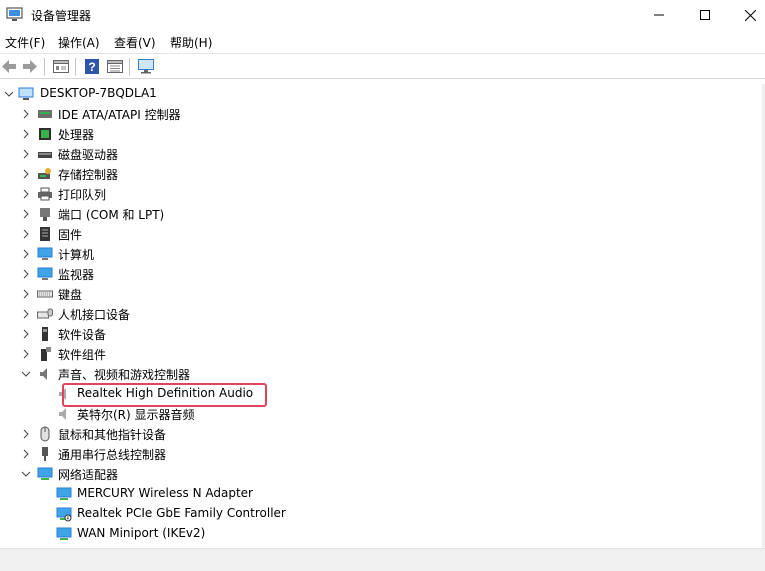 Image resolution: width=765 pixels, height=571 pixels. I want to click on details-icon, so click(115, 66).